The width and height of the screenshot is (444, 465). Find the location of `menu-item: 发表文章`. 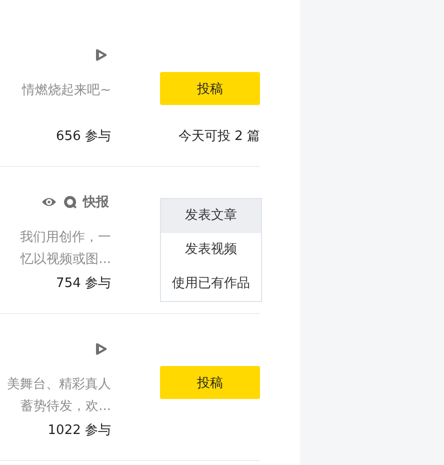

menu-item: 发表文章 is located at coordinates (211, 216).